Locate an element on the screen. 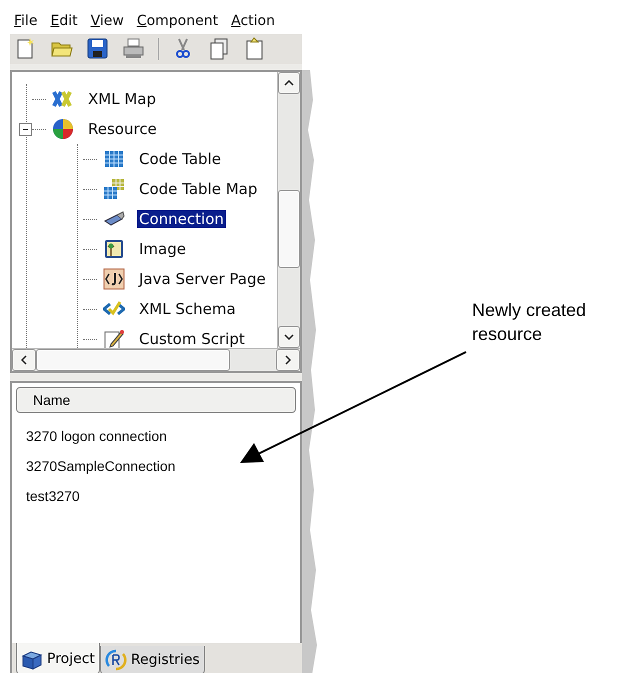 This screenshot has height=673, width=623. down-caret-icon is located at coordinates (289, 337).